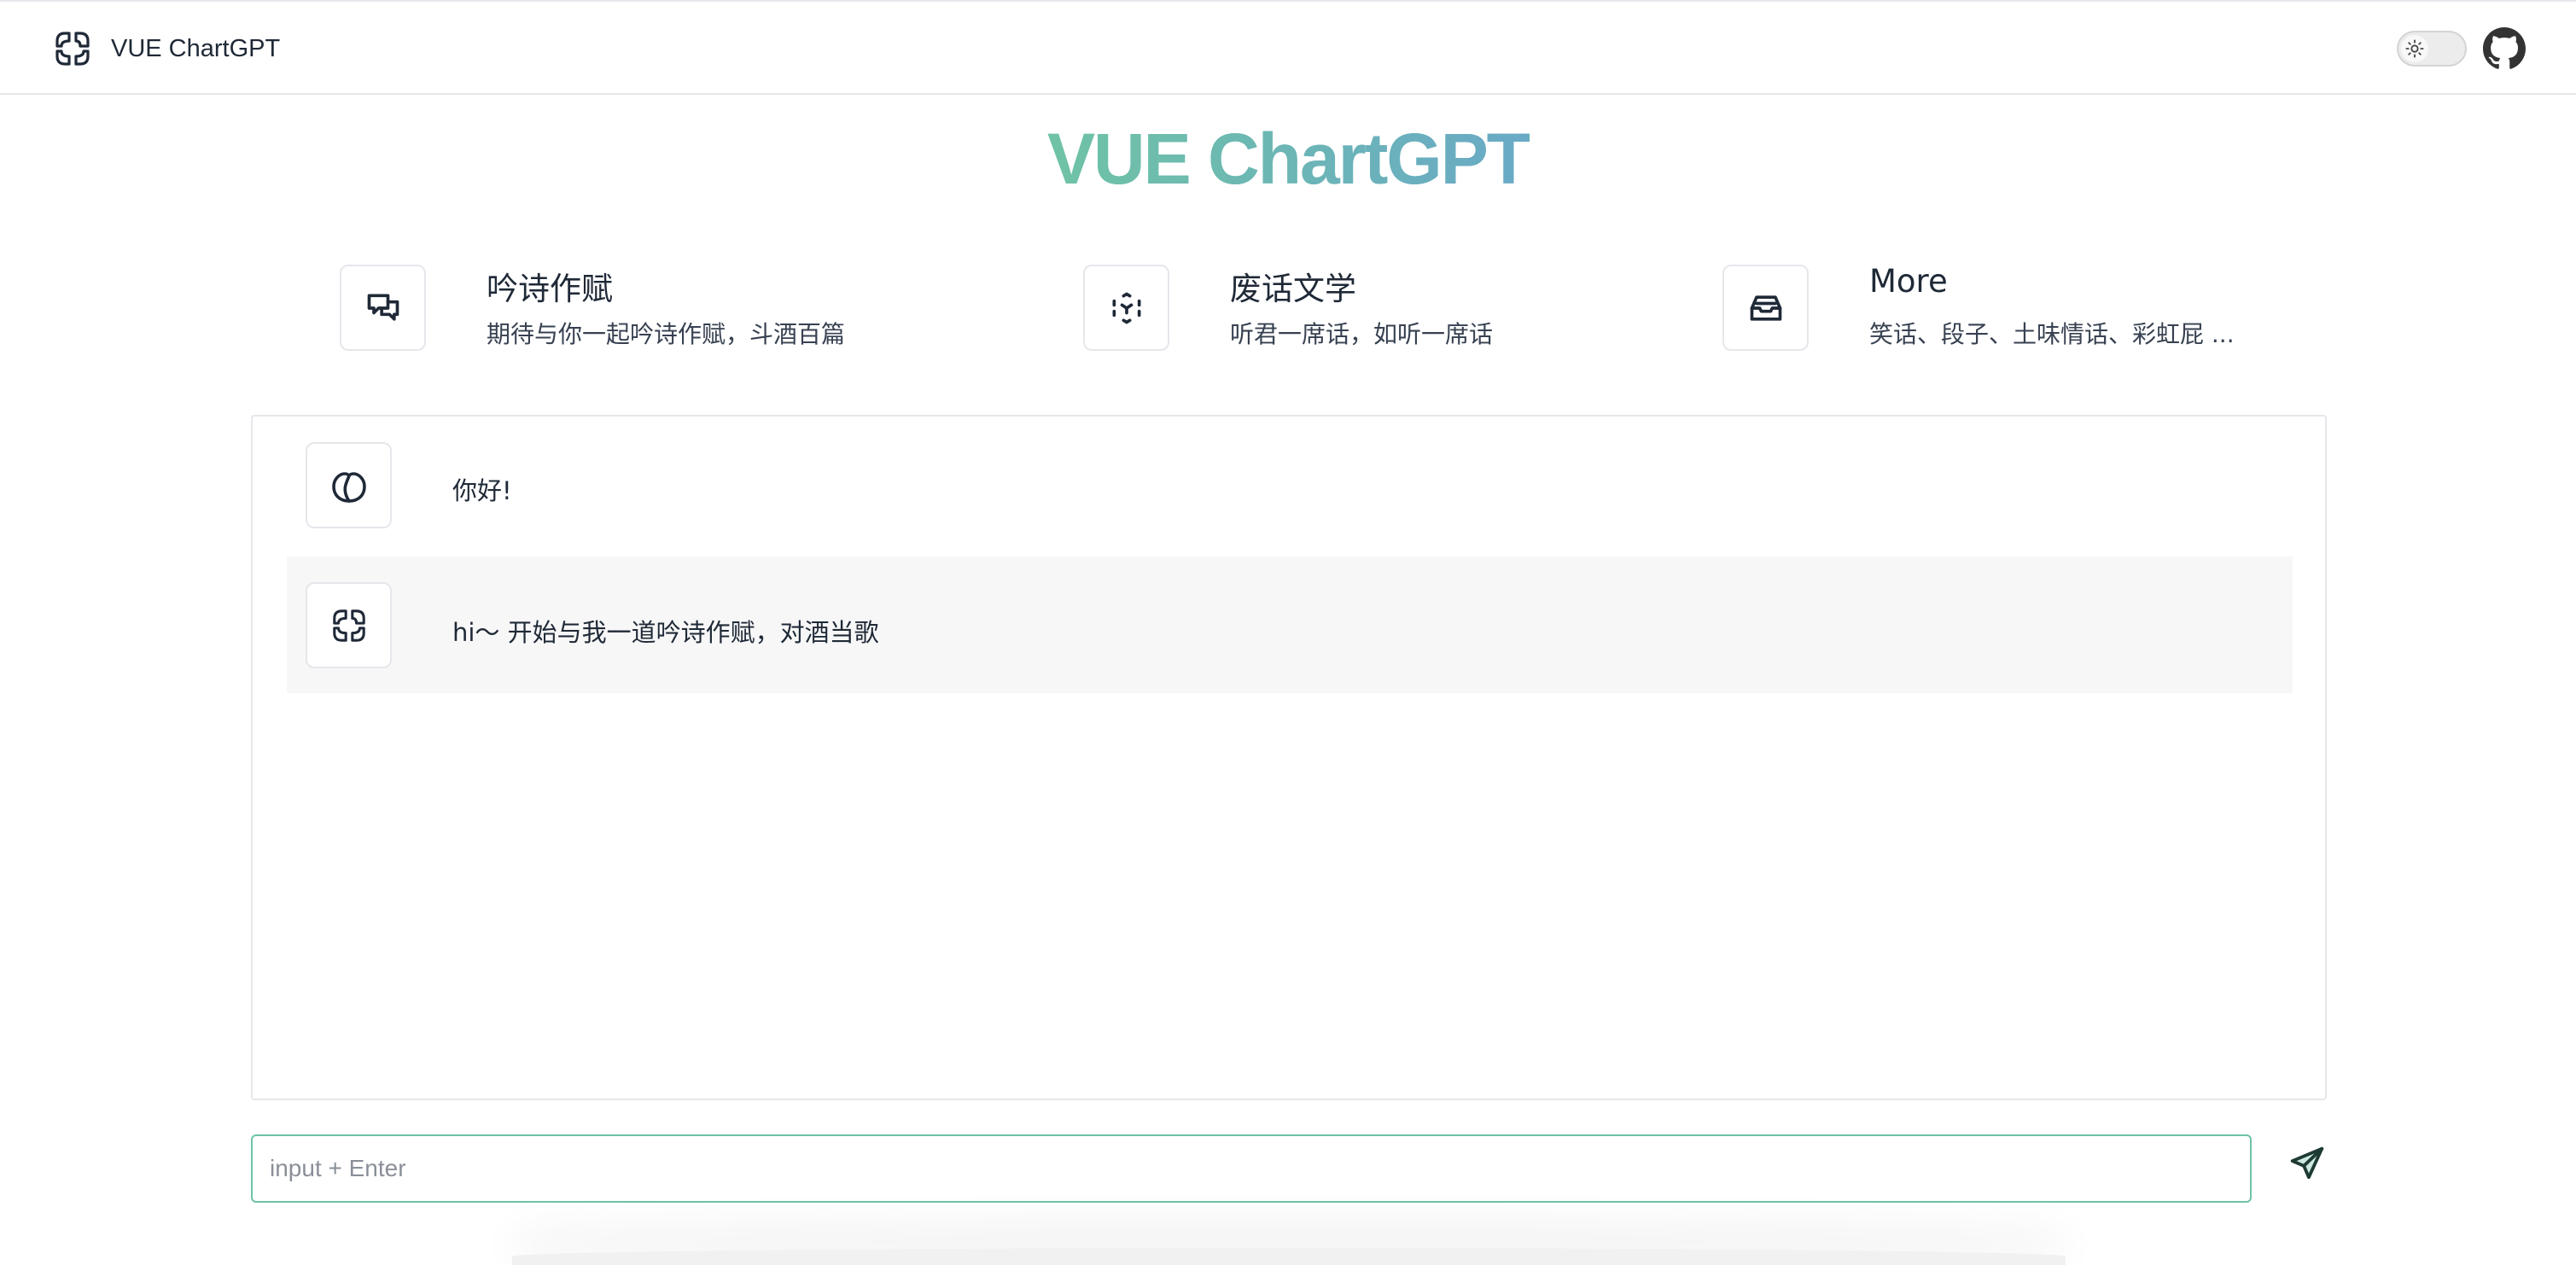 This screenshot has width=2576, height=1265. I want to click on send-button, so click(2307, 1163).